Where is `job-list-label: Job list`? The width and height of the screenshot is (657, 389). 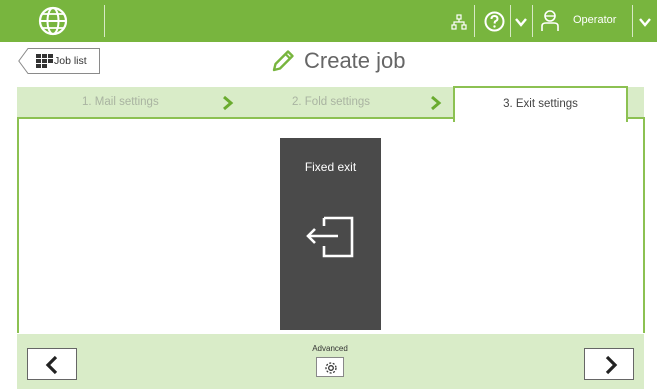
job-list-label: Job list is located at coordinates (70, 61).